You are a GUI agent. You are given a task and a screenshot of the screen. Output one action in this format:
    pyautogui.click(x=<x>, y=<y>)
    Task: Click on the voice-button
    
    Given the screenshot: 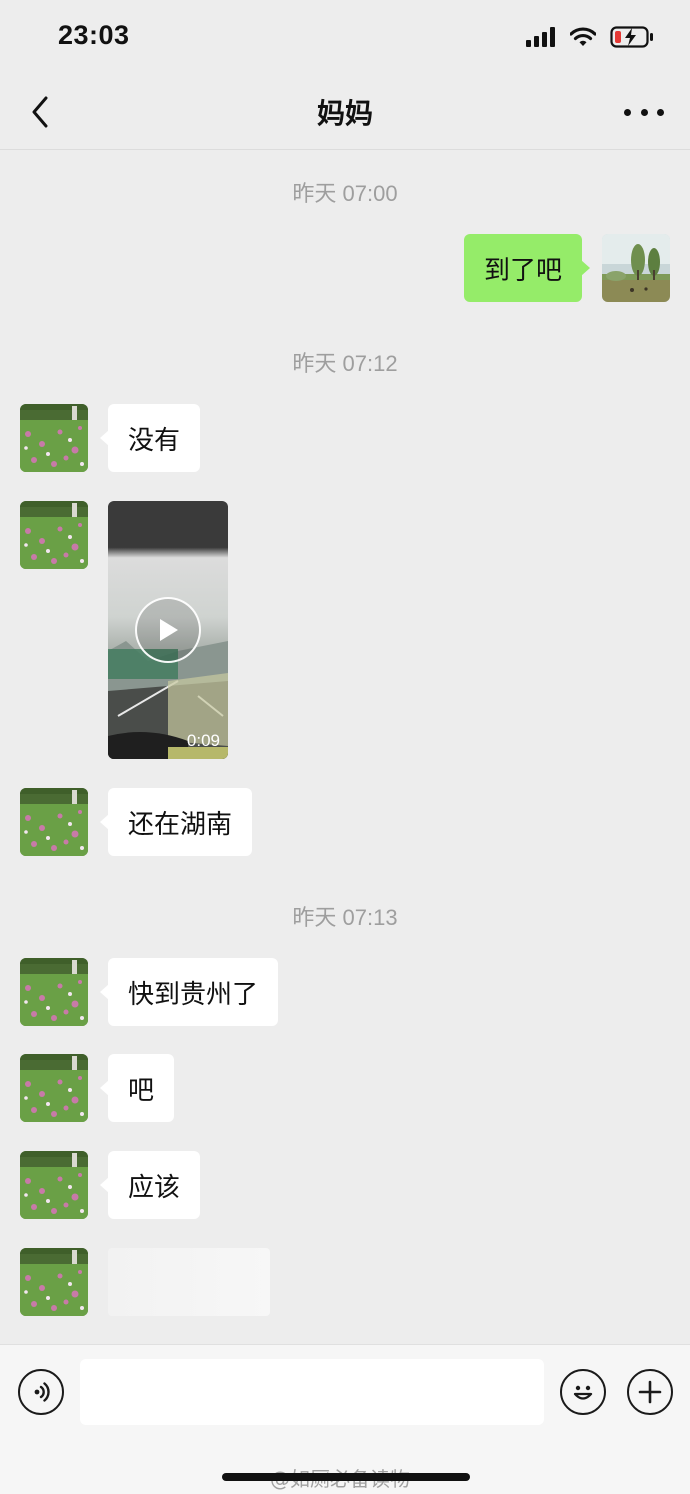 What is the action you would take?
    pyautogui.click(x=41, y=1392)
    